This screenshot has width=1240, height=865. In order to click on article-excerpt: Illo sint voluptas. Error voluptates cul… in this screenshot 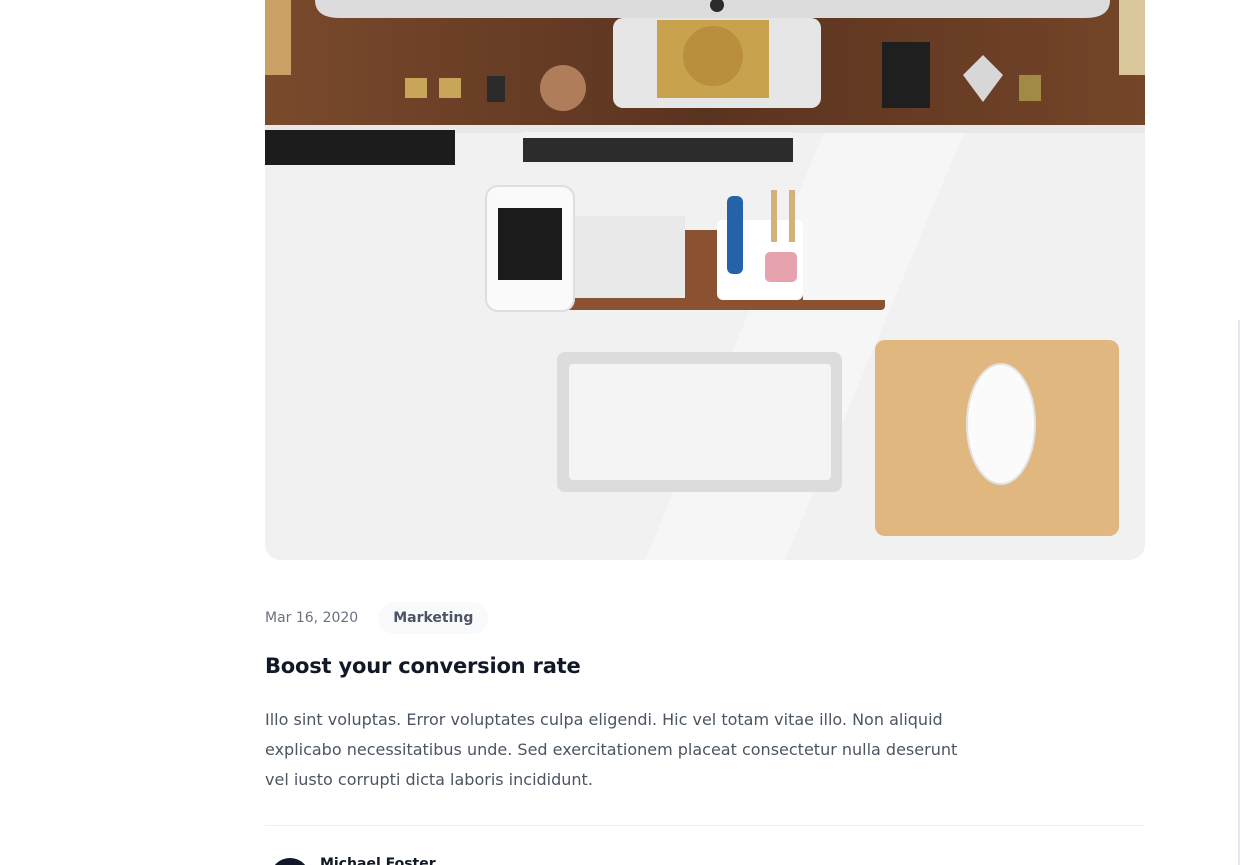, I will do `click(611, 749)`.